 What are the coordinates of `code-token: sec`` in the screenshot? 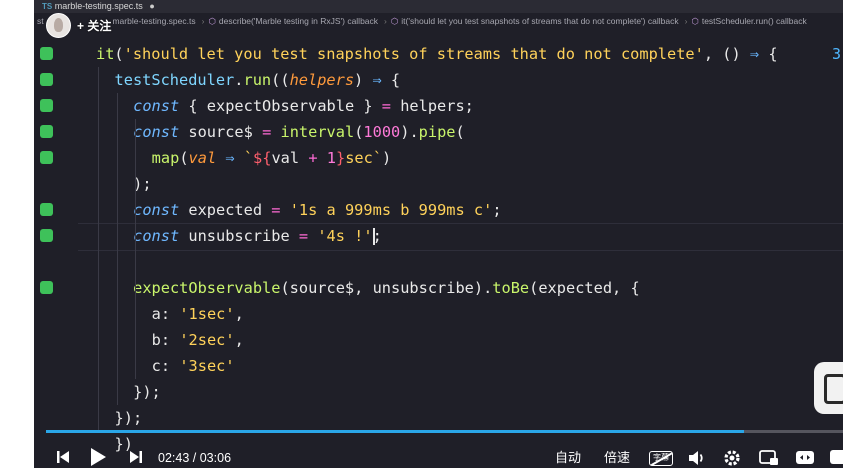 It's located at (364, 158).